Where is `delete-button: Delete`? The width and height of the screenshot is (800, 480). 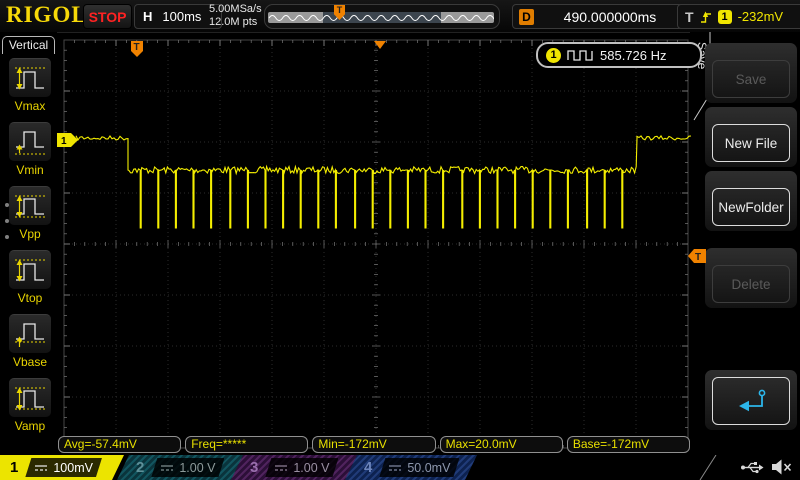
delete-button: Delete is located at coordinates (751, 278).